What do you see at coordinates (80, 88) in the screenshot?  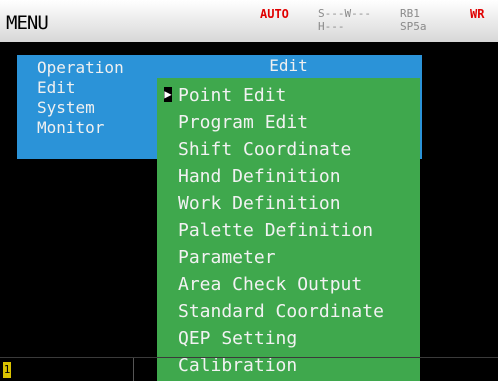 I see `category-edit: Edit` at bounding box center [80, 88].